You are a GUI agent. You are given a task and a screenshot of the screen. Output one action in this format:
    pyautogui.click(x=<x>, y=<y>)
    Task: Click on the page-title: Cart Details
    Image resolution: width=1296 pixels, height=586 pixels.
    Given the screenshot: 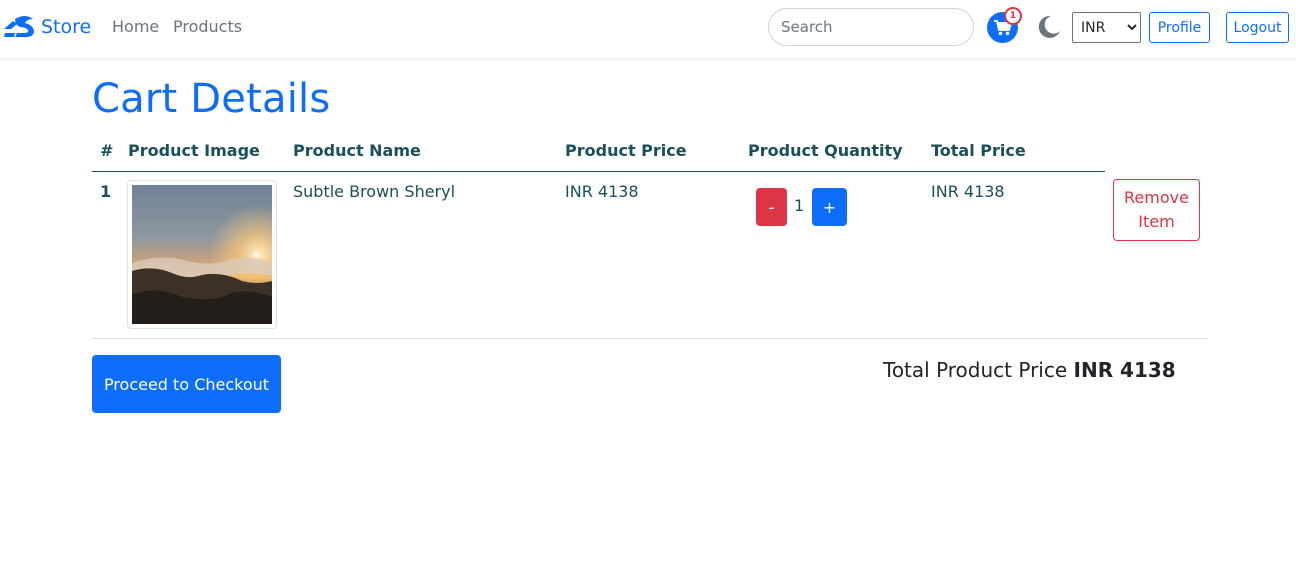 What is the action you would take?
    pyautogui.click(x=211, y=99)
    